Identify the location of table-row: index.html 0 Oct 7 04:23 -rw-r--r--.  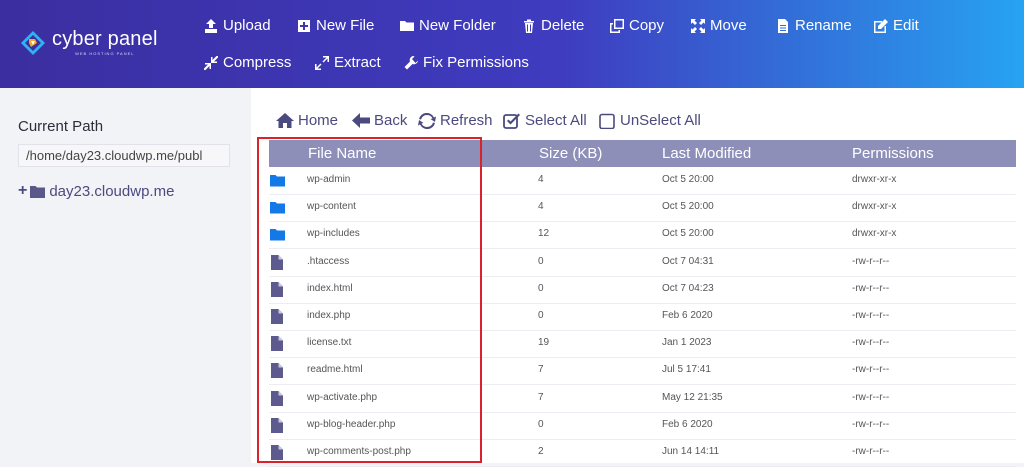
(642, 290).